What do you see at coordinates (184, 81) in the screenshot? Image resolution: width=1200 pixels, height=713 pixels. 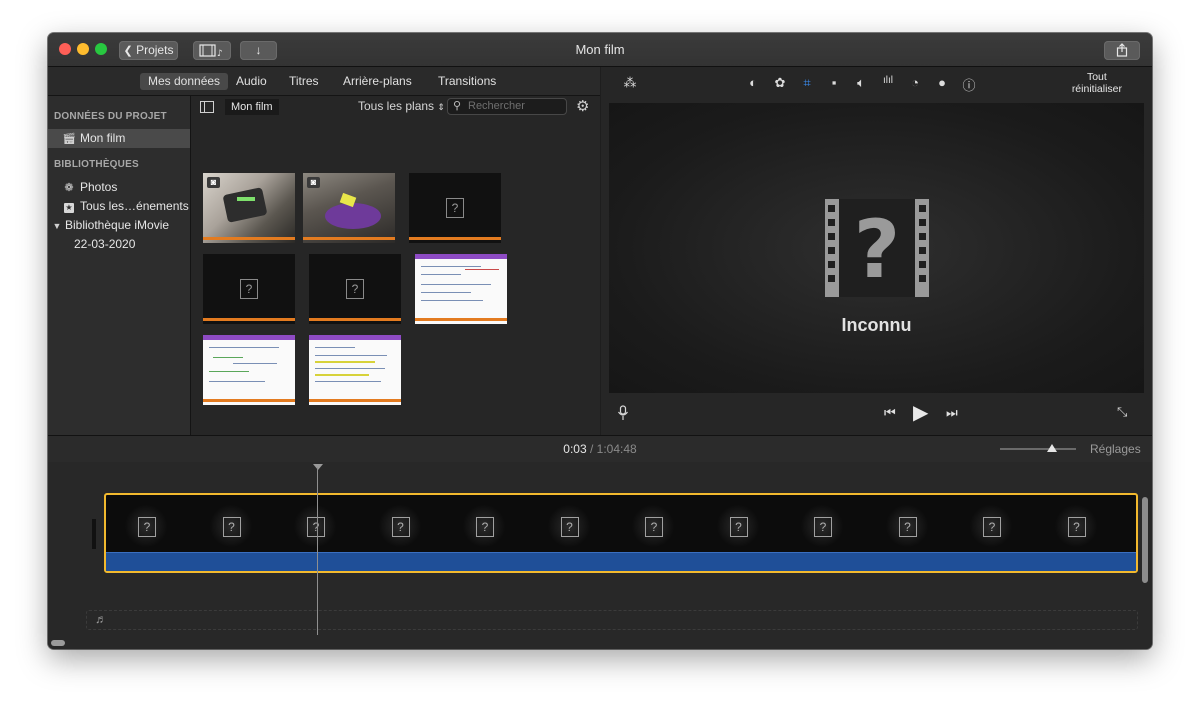 I see `tab-mes-donnees: Mes données` at bounding box center [184, 81].